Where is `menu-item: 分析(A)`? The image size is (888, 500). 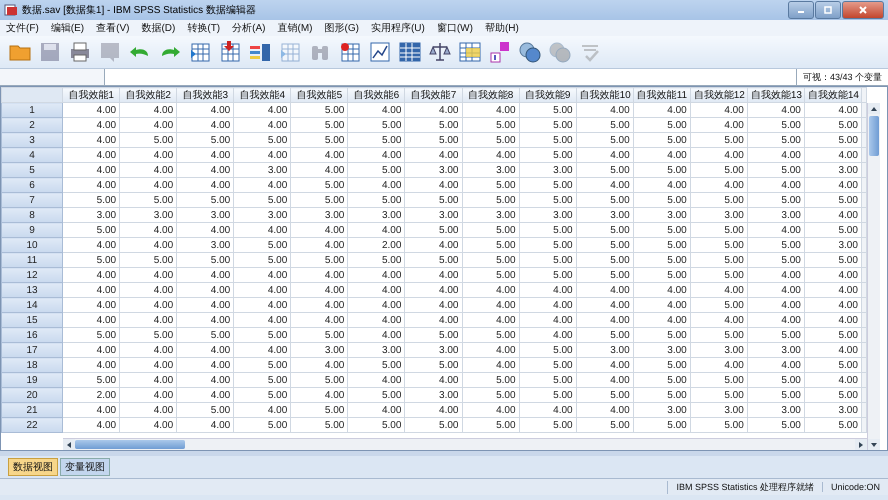
menu-item: 分析(A) is located at coordinates (249, 28).